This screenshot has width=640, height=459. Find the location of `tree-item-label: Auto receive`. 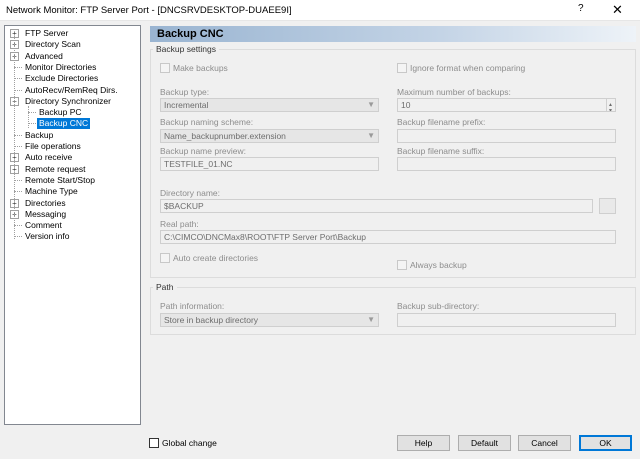

tree-item-label: Auto receive is located at coordinates (49, 157).